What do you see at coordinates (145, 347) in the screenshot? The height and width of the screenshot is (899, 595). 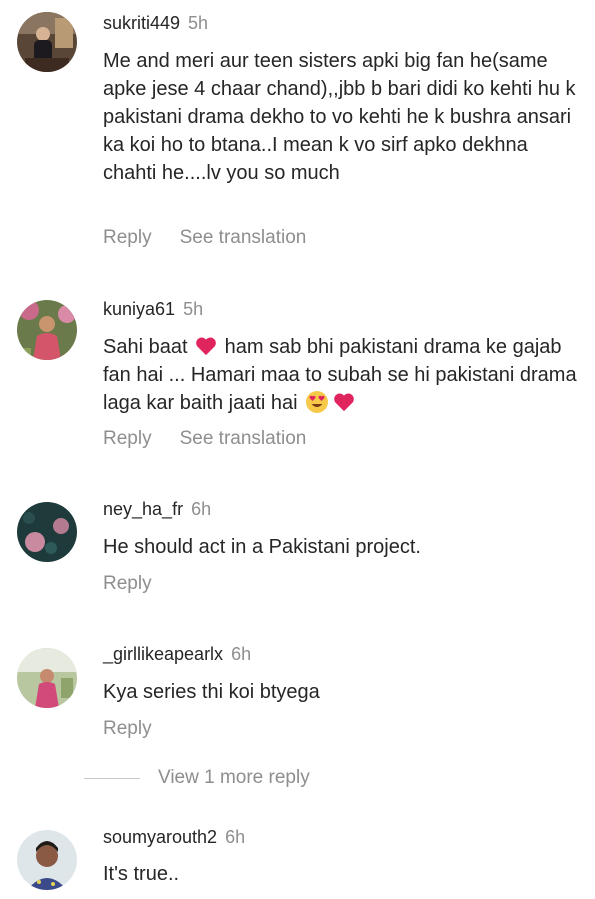 I see `comment-text-part: Sahi baat` at bounding box center [145, 347].